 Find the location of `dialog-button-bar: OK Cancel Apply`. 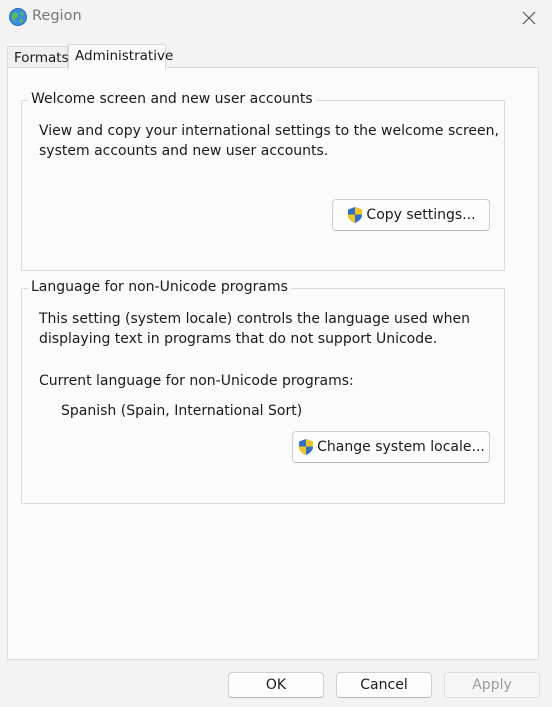

dialog-button-bar: OK Cancel Apply is located at coordinates (276, 684).